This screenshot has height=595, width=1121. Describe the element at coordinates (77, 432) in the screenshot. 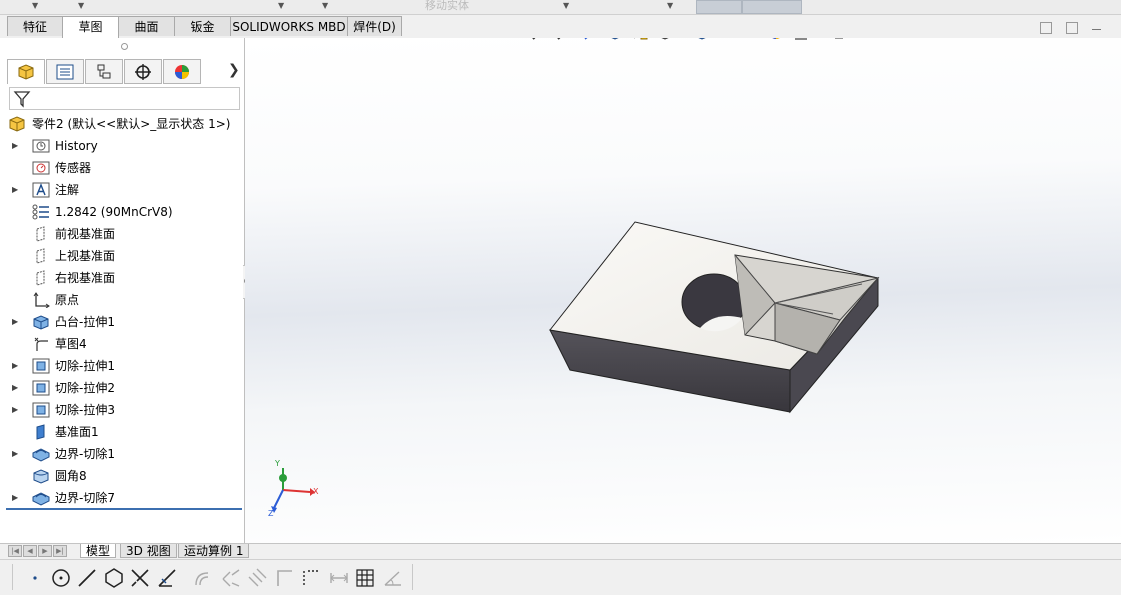

I see `tree-item-label: 基准面1` at that location.